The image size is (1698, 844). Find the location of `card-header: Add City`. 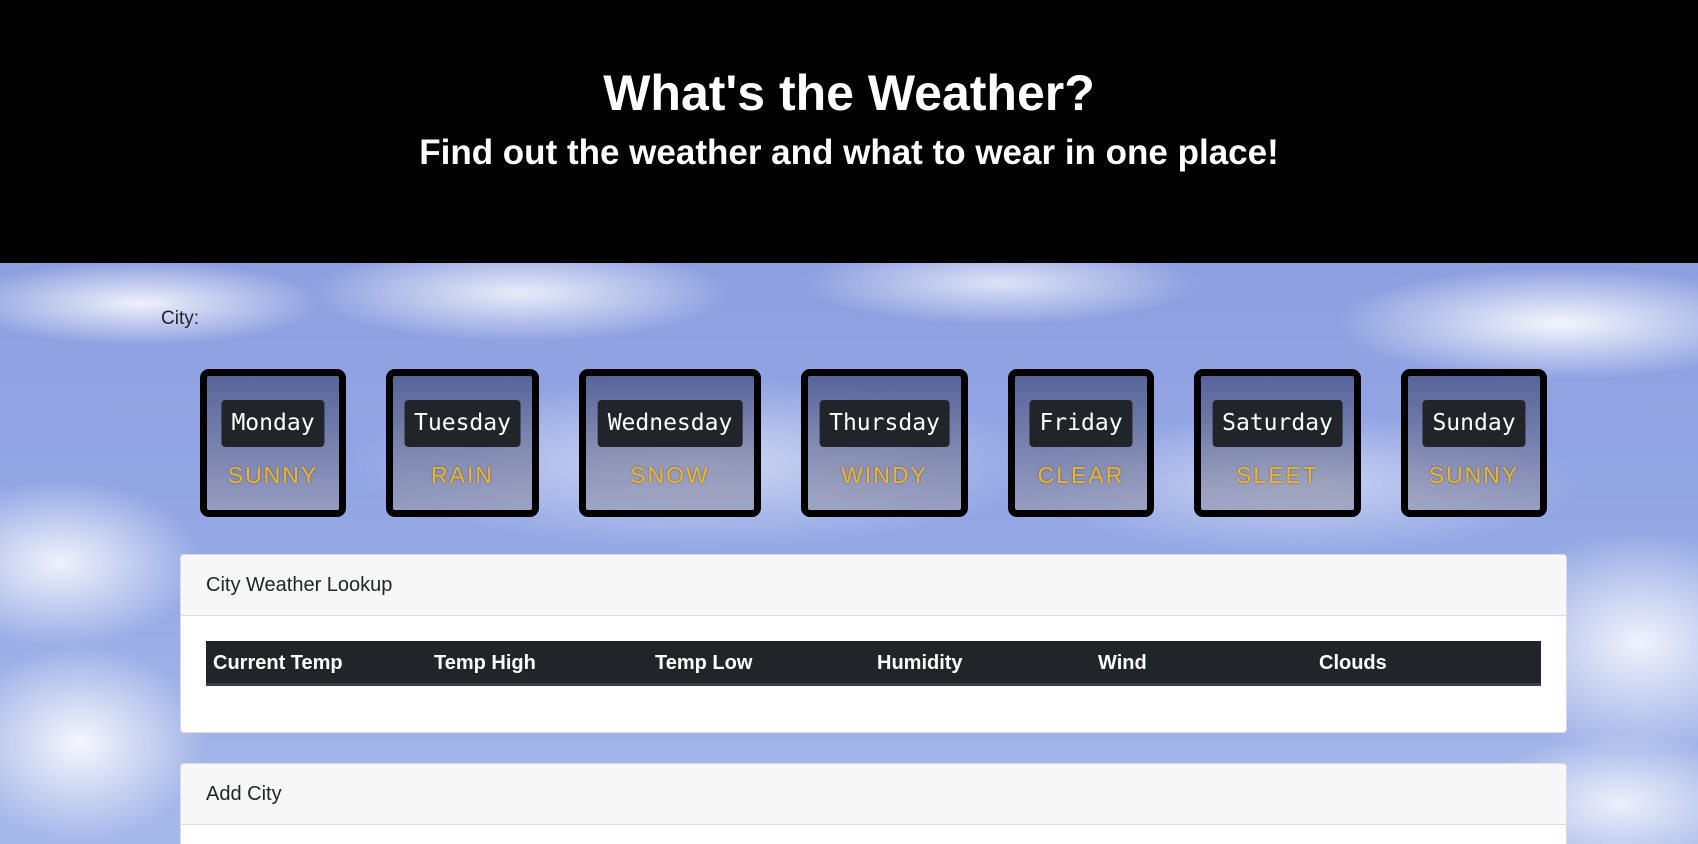

card-header: Add City is located at coordinates (873, 794).